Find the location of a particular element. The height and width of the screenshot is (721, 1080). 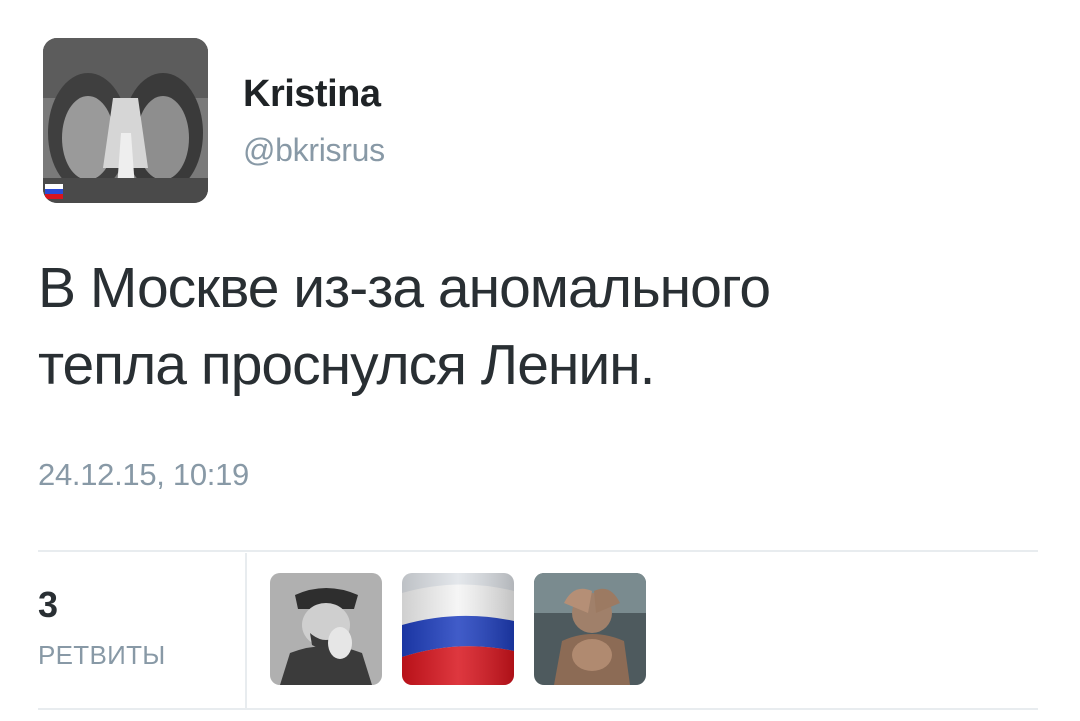

tweet-text-line: тепла проснулся Ленин. is located at coordinates (347, 365).